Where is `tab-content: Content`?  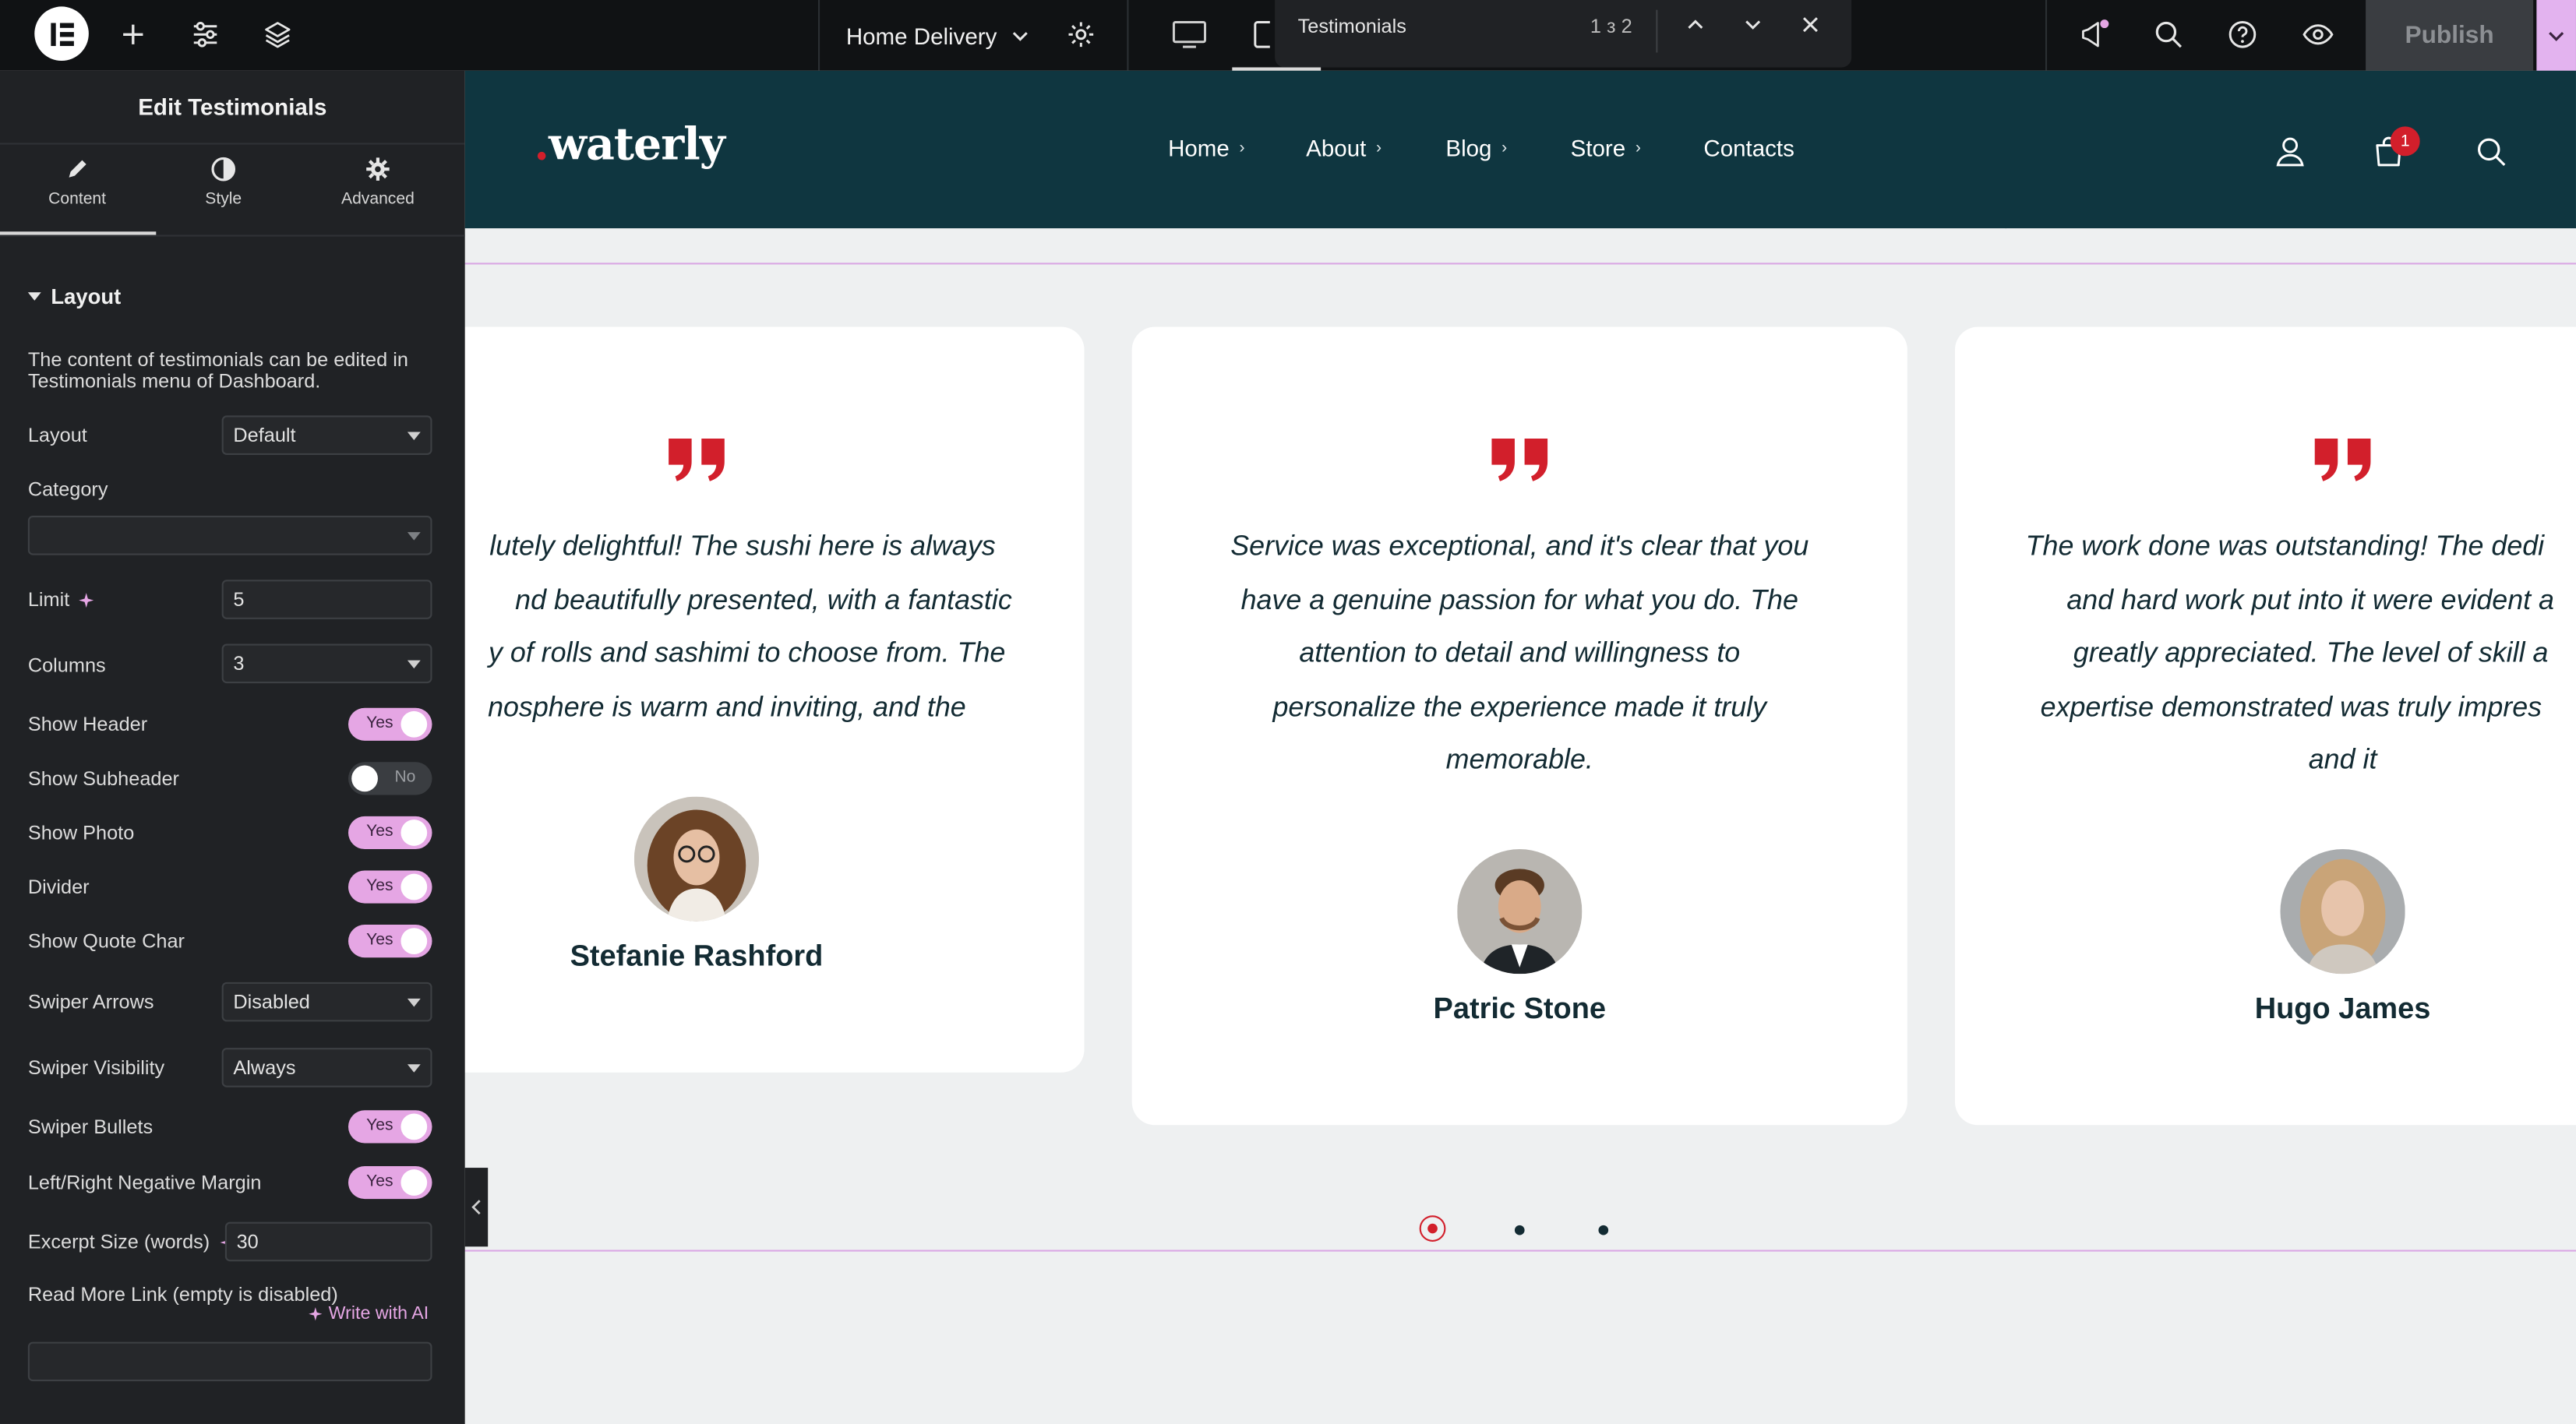
tab-content: Content is located at coordinates (77, 195).